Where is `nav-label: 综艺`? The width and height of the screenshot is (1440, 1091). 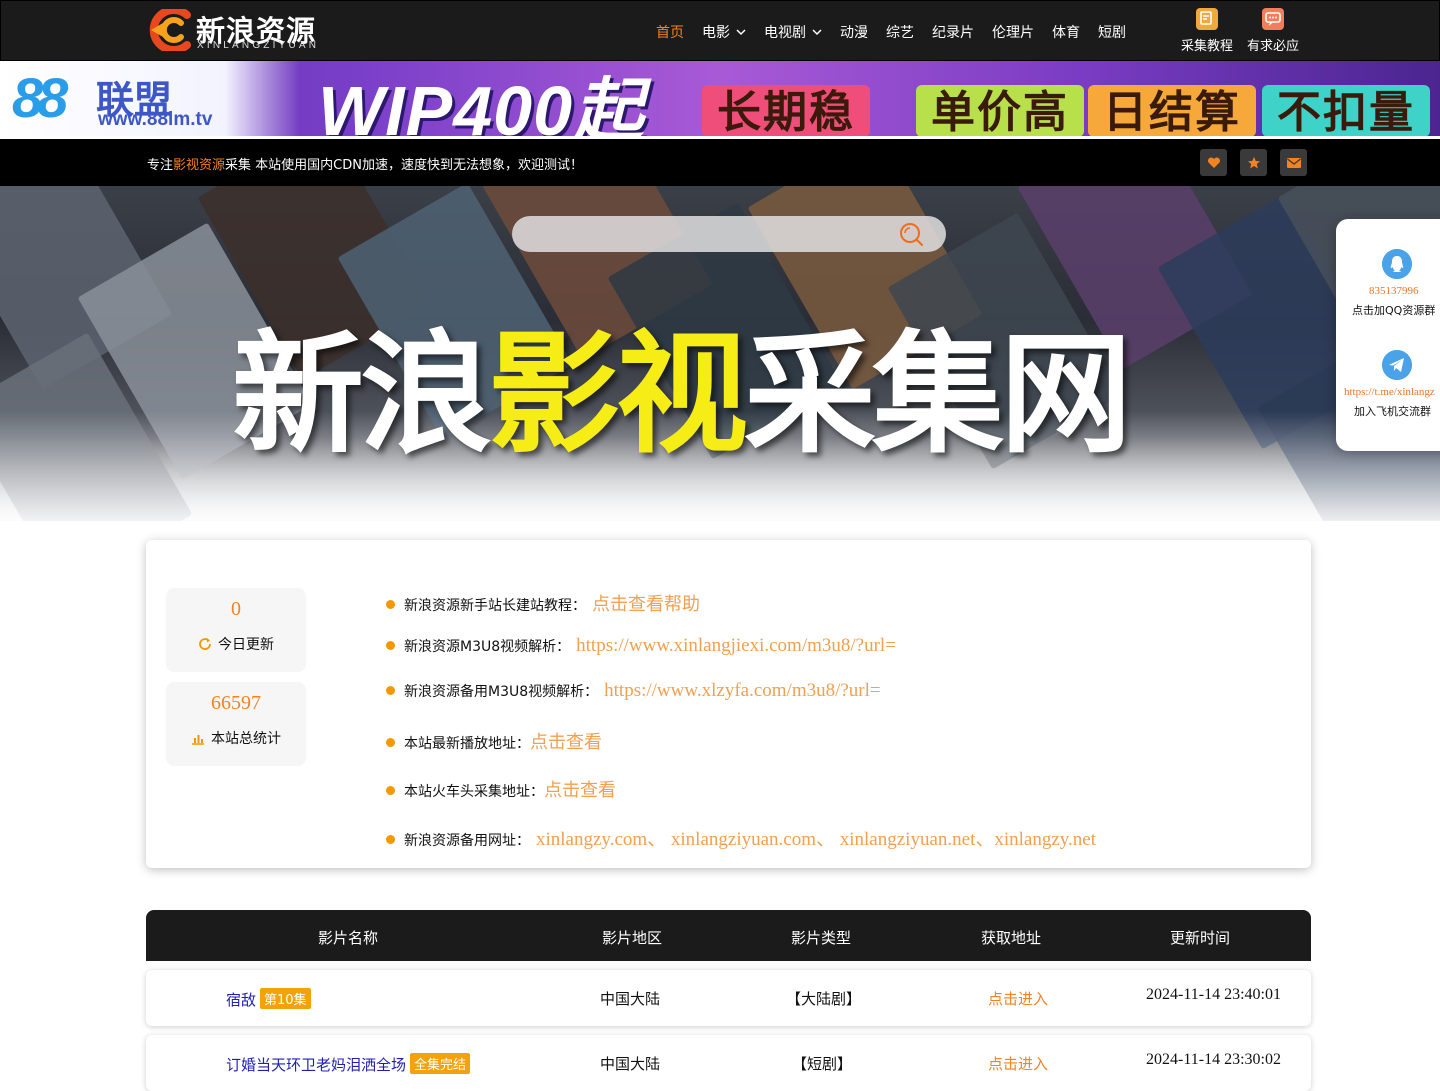 nav-label: 综艺 is located at coordinates (900, 32).